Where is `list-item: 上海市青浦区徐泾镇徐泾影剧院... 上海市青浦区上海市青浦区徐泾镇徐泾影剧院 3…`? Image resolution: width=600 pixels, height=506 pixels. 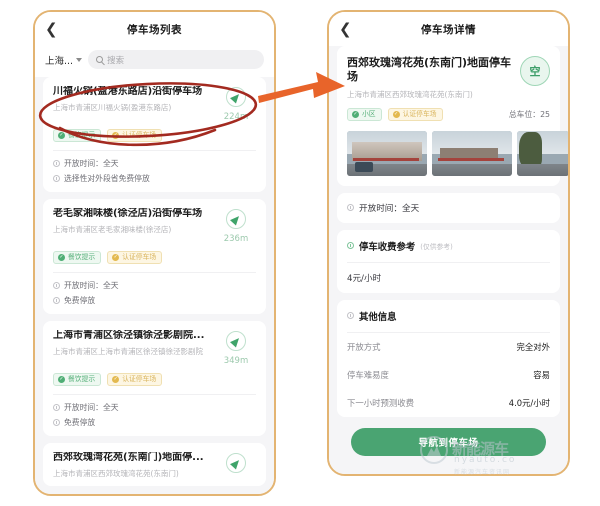
list-item: 上海市青浦区徐泾镇徐泾影剧院... 上海市青浦区上海市青浦区徐泾镇徐泾影剧院 3… is located at coordinates (154, 378).